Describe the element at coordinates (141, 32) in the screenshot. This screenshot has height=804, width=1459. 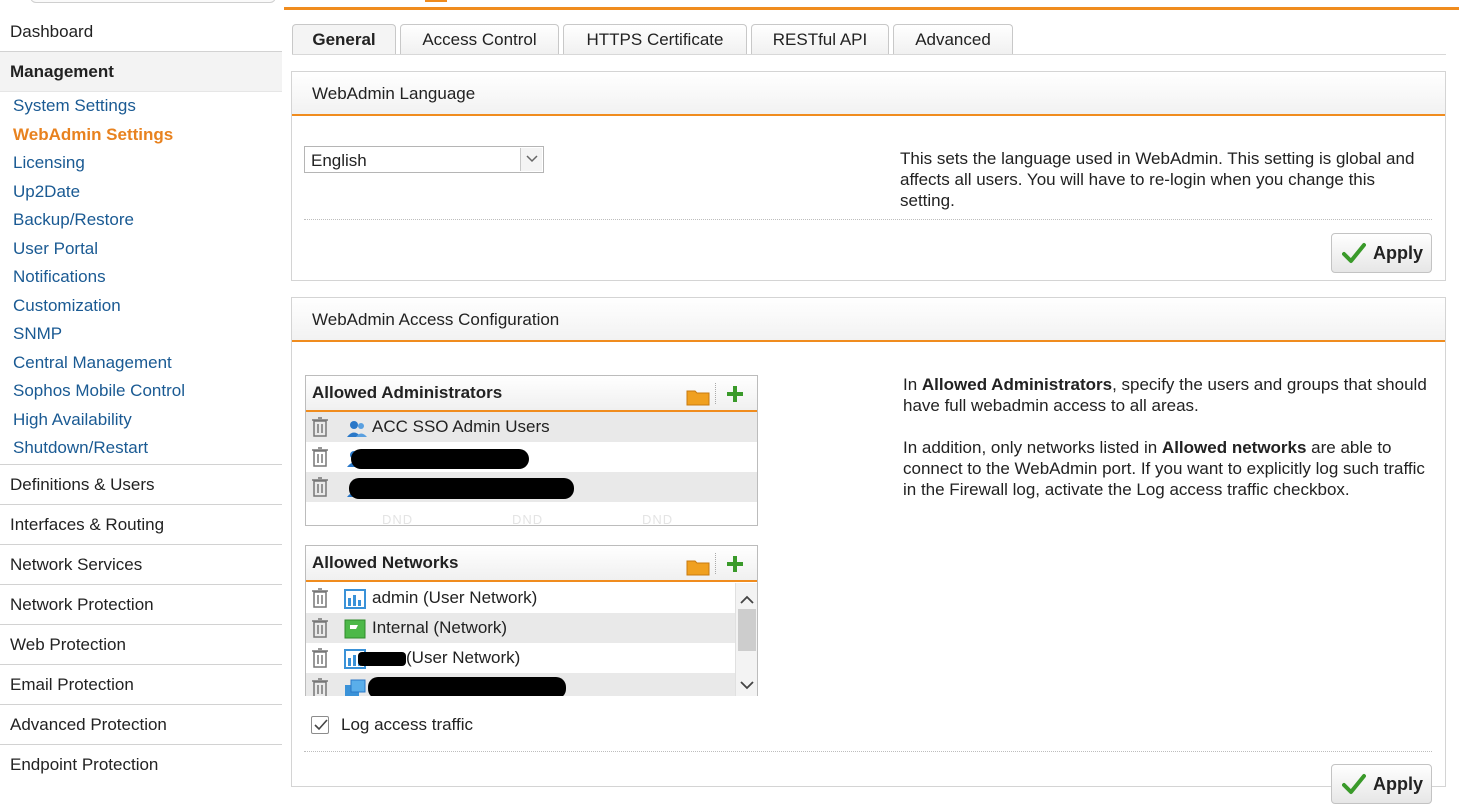
I see `sidebar-item-dashboard: Dashboard` at that location.